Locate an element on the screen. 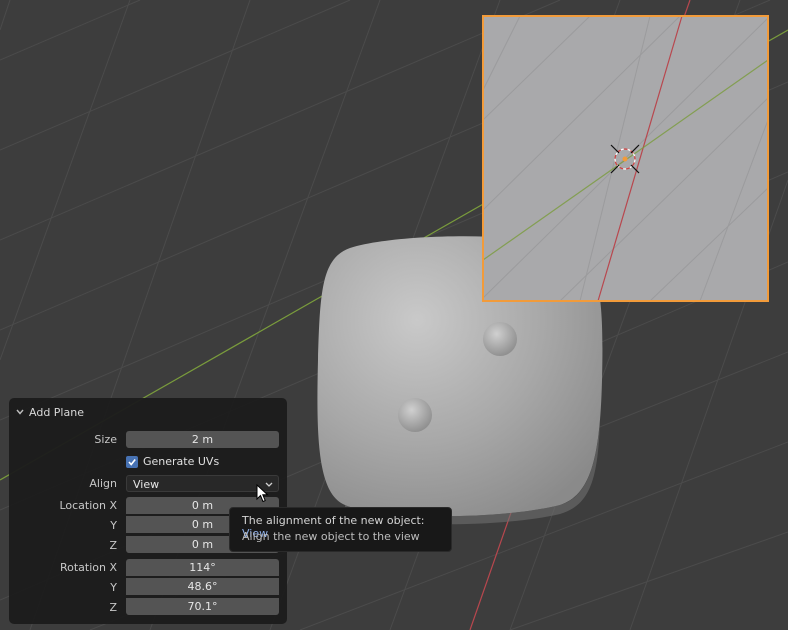 Image resolution: width=788 pixels, height=630 pixels. panel-title: Add Plane is located at coordinates (56, 412).